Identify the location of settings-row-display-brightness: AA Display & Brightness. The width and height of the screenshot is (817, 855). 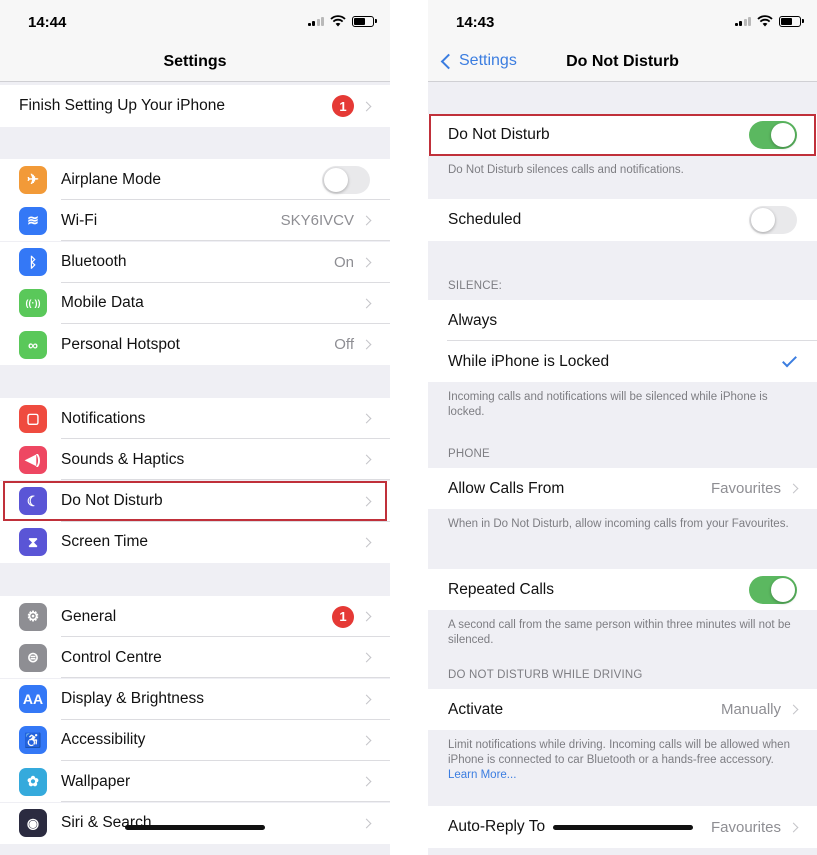
(195, 699).